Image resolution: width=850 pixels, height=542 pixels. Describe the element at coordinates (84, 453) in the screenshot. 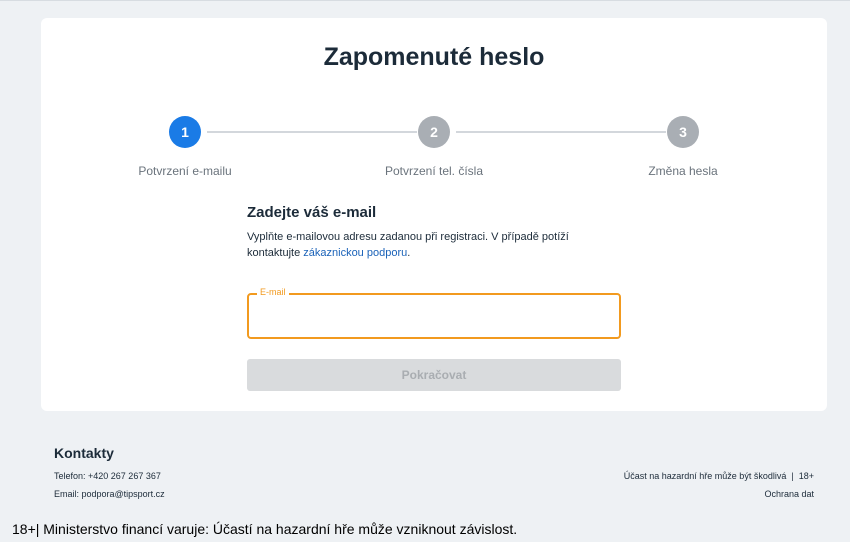

I see `contacts-title: Kontakty` at that location.